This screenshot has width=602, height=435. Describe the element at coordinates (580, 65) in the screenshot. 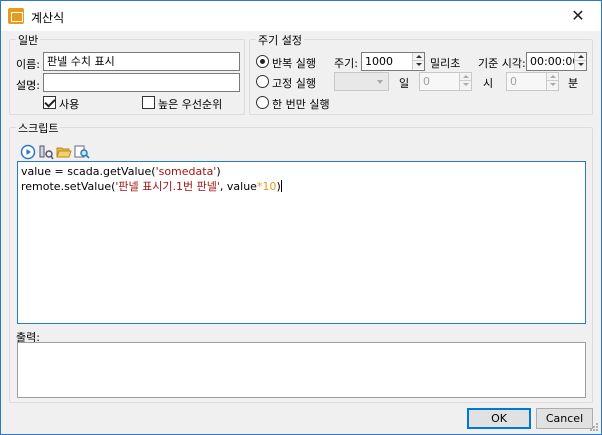

I see `base-time-down-button` at that location.